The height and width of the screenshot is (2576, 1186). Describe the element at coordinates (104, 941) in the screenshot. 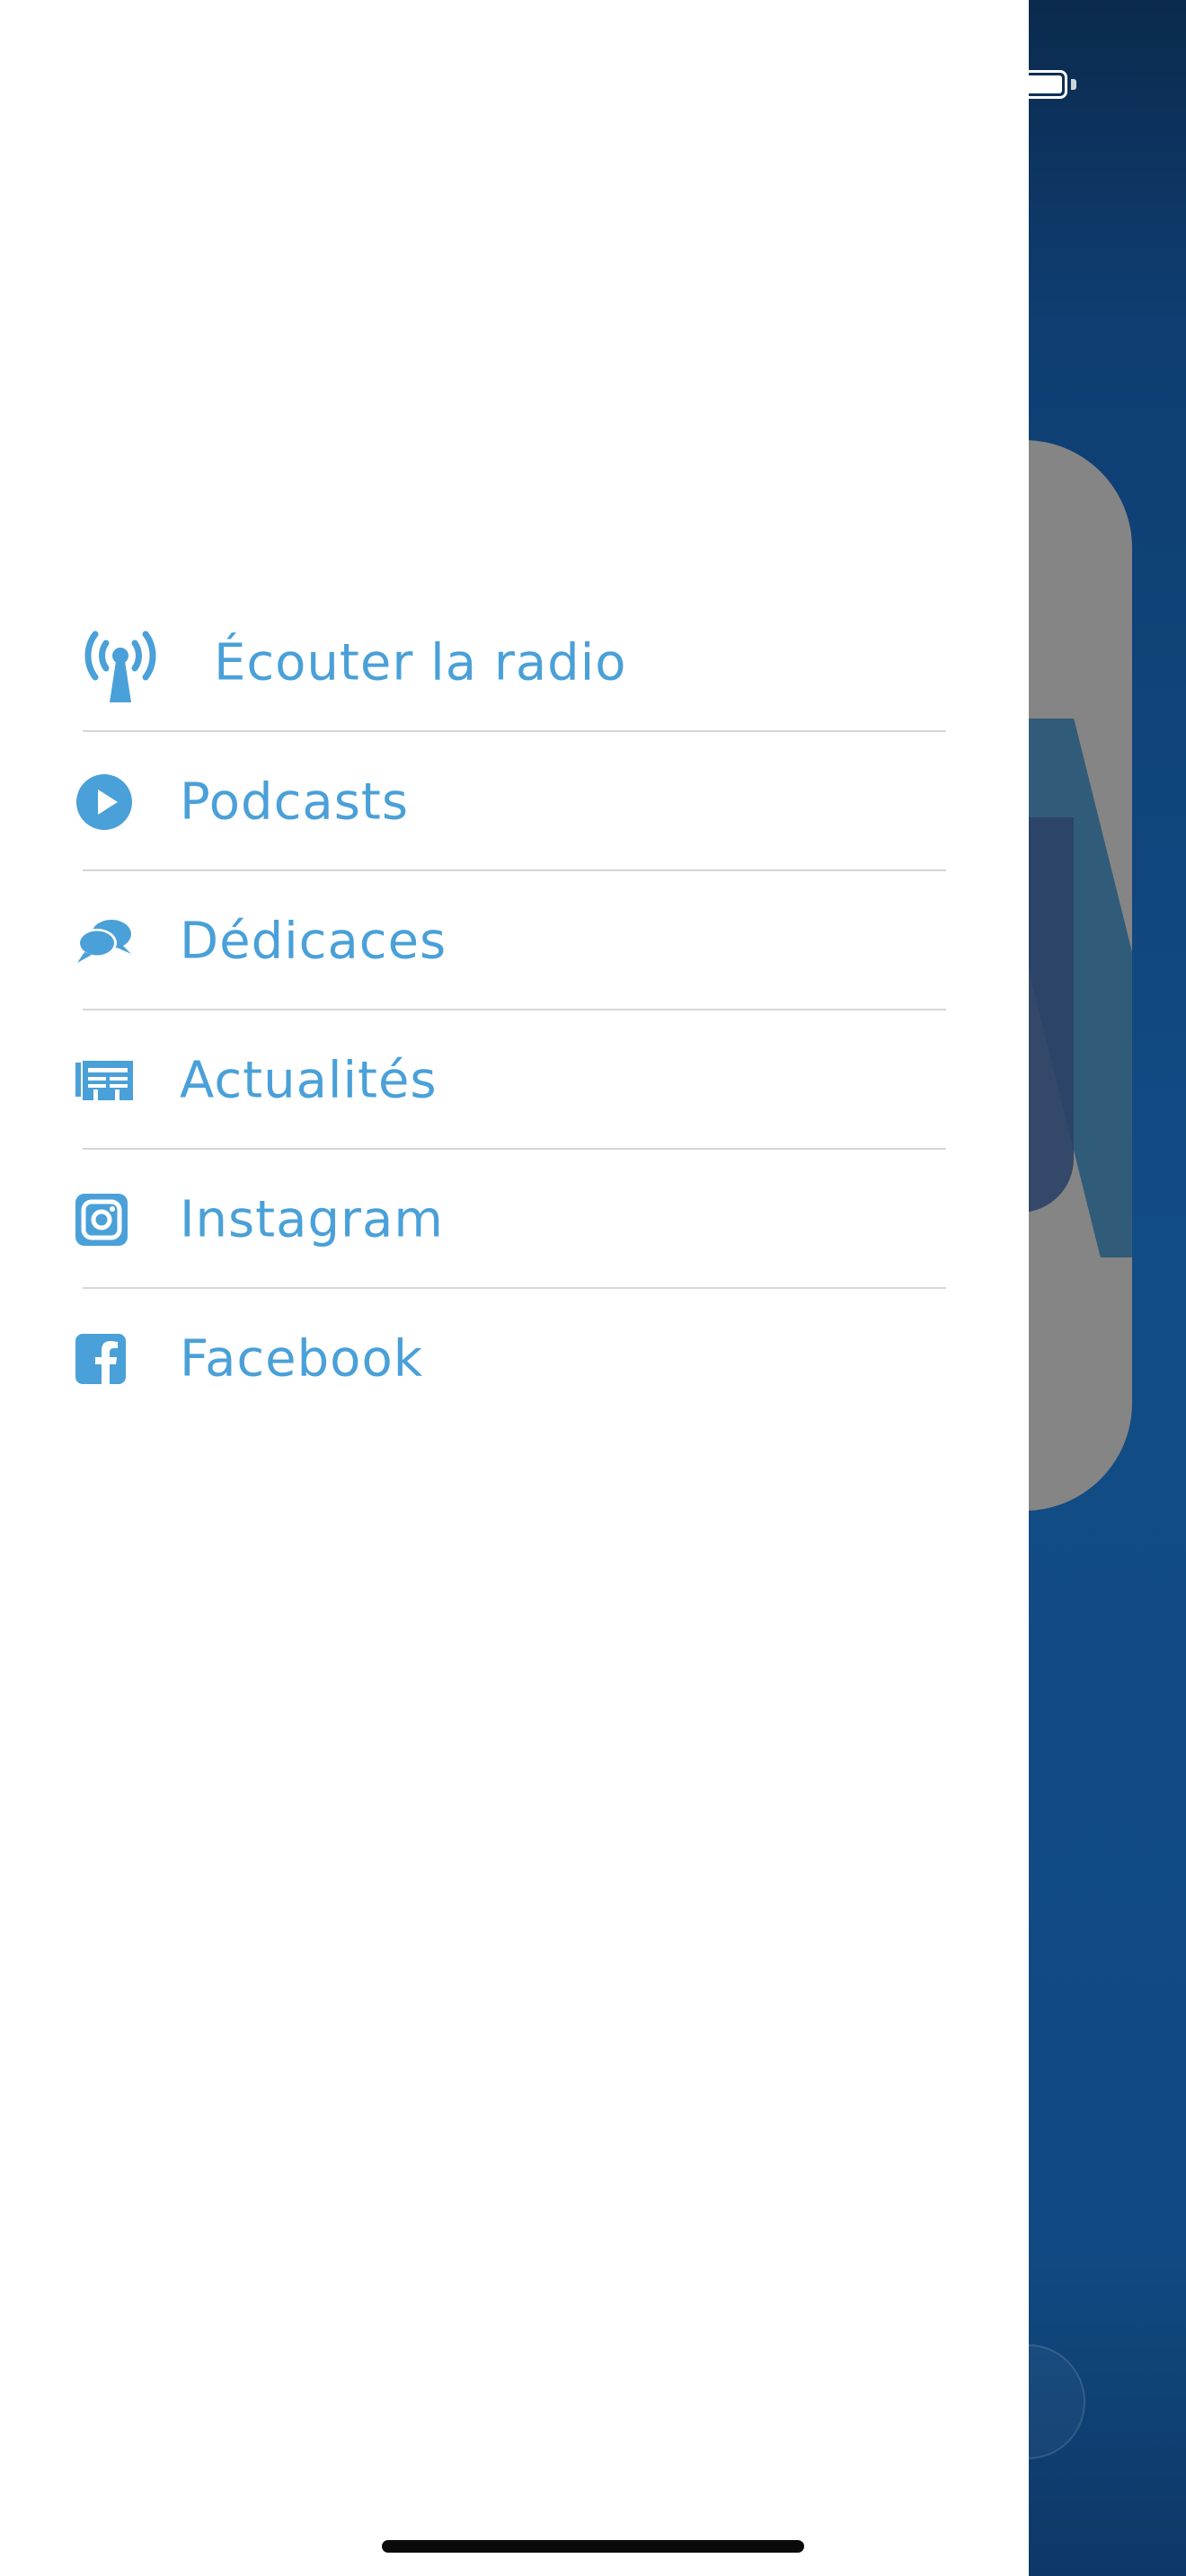

I see `chat-bubbles-icon` at that location.